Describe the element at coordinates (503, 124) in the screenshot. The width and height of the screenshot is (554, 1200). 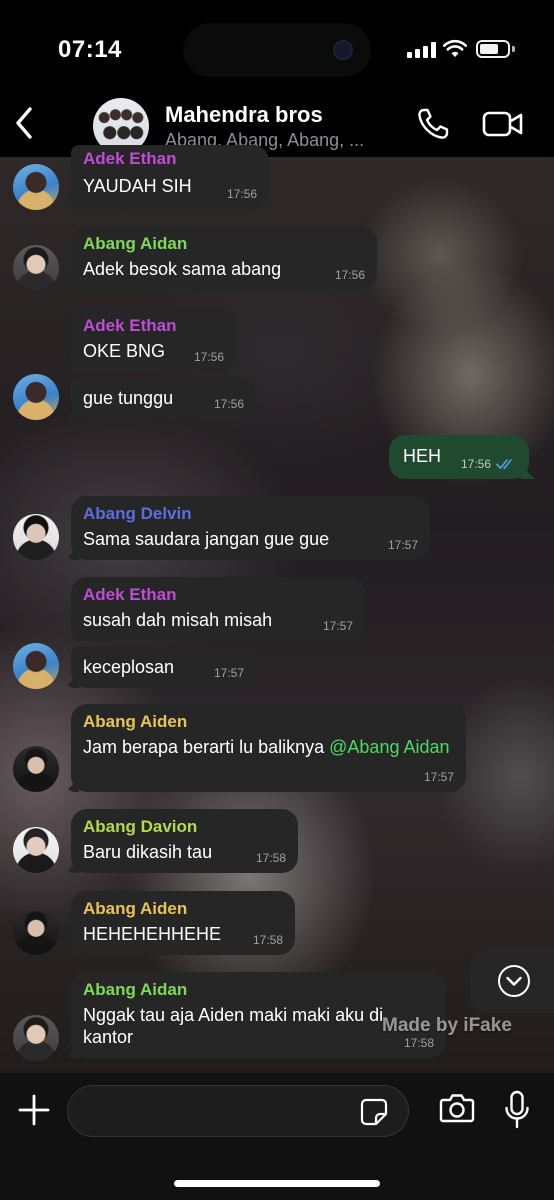
I see `video-camera-icon` at that location.